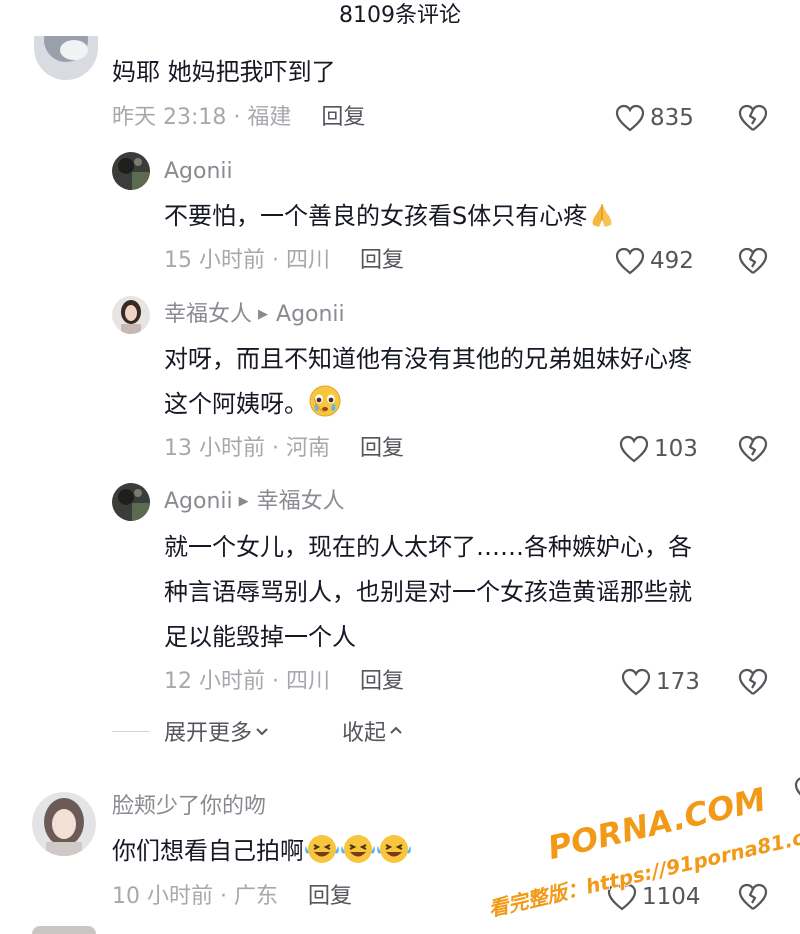 The image size is (800, 934). Describe the element at coordinates (189, 807) in the screenshot. I see `comment-username: 脸颊少了你的吻` at that location.